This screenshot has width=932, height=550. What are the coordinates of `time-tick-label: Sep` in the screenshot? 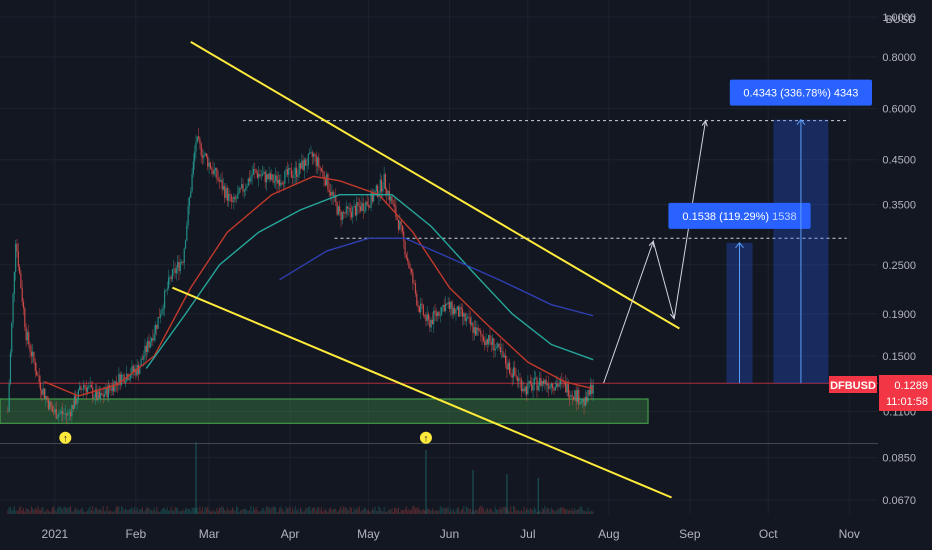 It's located at (690, 534).